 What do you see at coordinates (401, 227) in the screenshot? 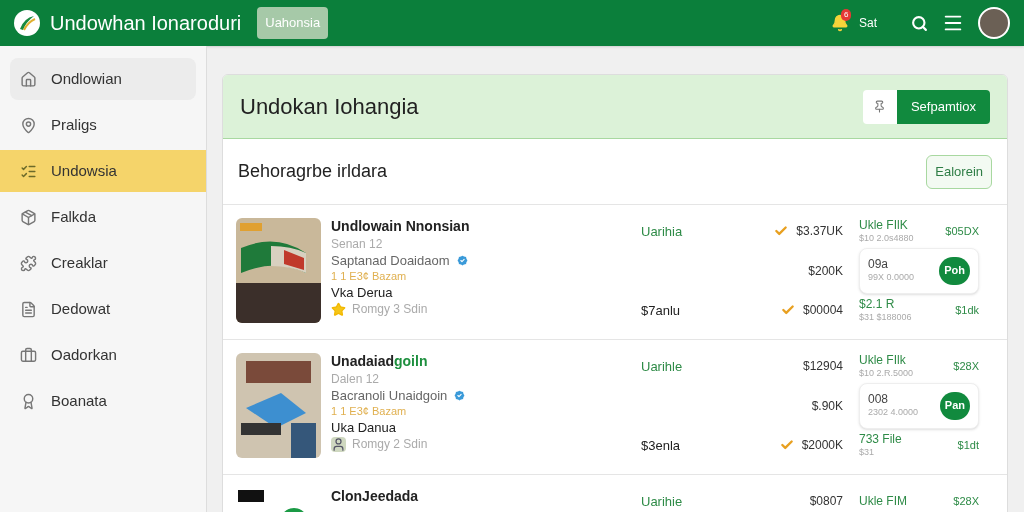
I see `listing-title: Undlowain Nnonsian` at bounding box center [401, 227].